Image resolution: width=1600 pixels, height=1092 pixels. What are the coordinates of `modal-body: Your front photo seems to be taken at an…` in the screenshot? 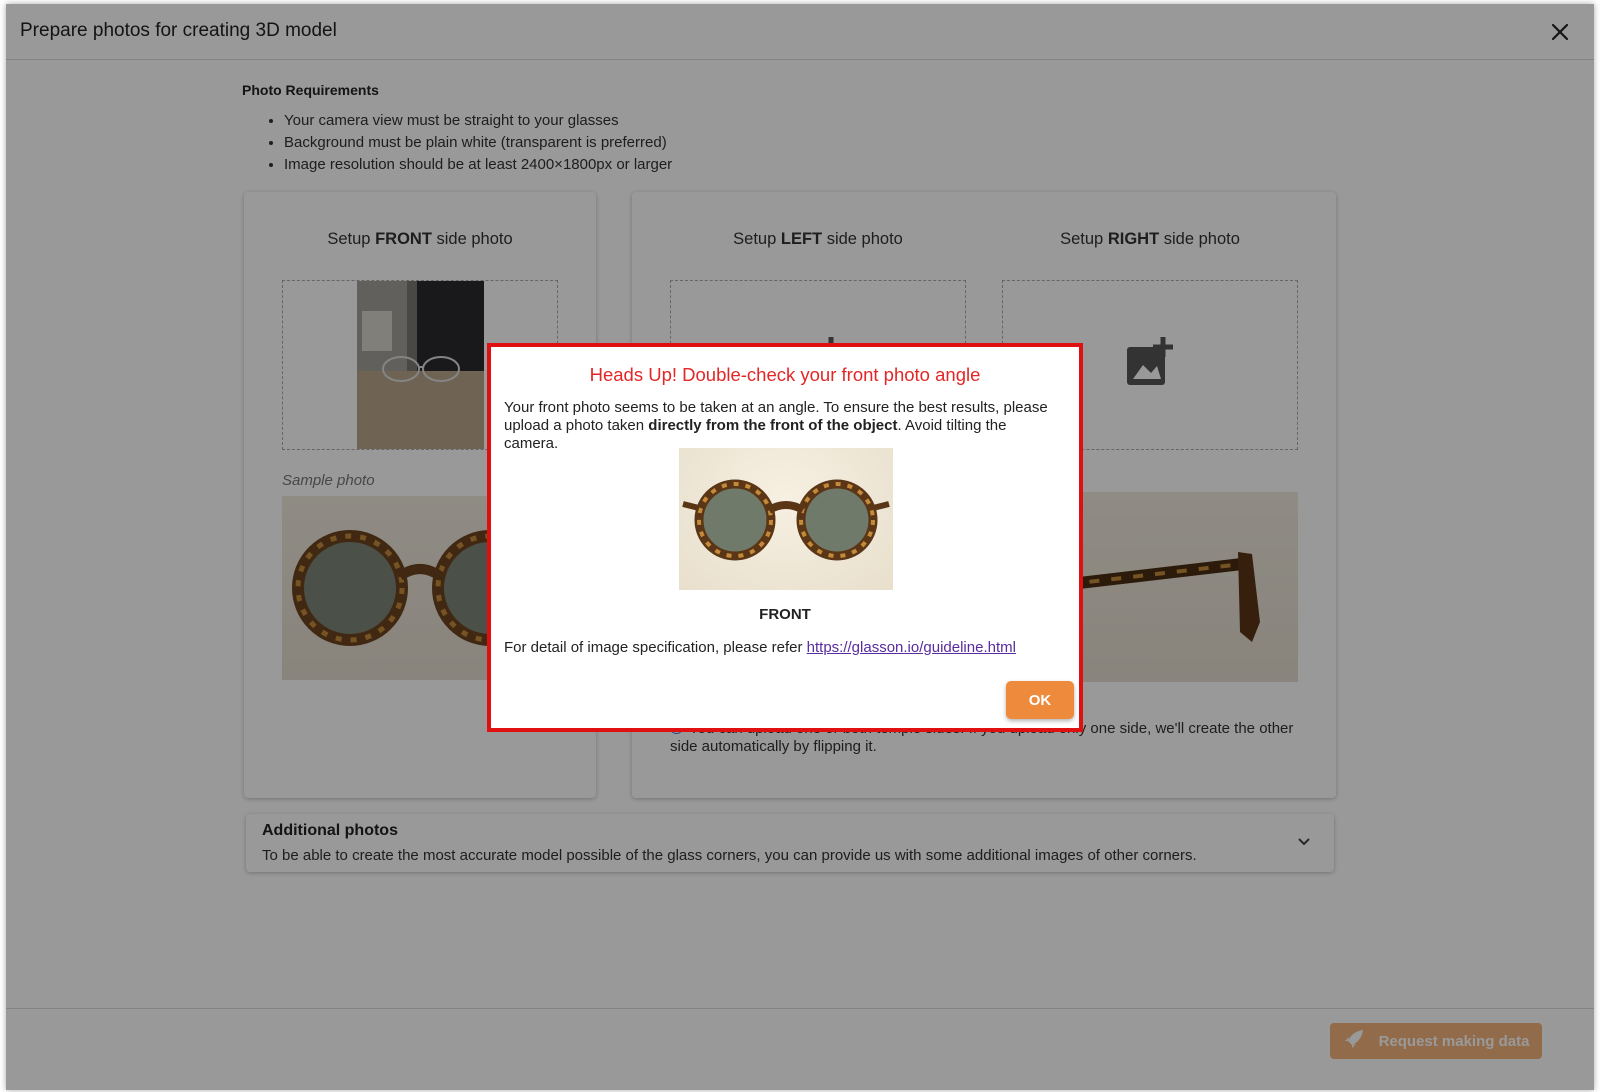 It's located at (784, 426).